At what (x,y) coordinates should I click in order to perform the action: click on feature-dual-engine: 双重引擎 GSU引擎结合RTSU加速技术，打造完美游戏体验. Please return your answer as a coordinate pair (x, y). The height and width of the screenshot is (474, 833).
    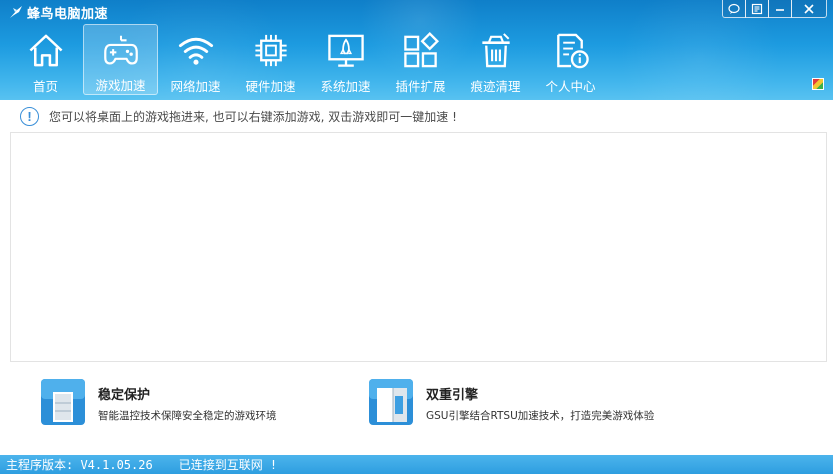
    Looking at the image, I should click on (511, 402).